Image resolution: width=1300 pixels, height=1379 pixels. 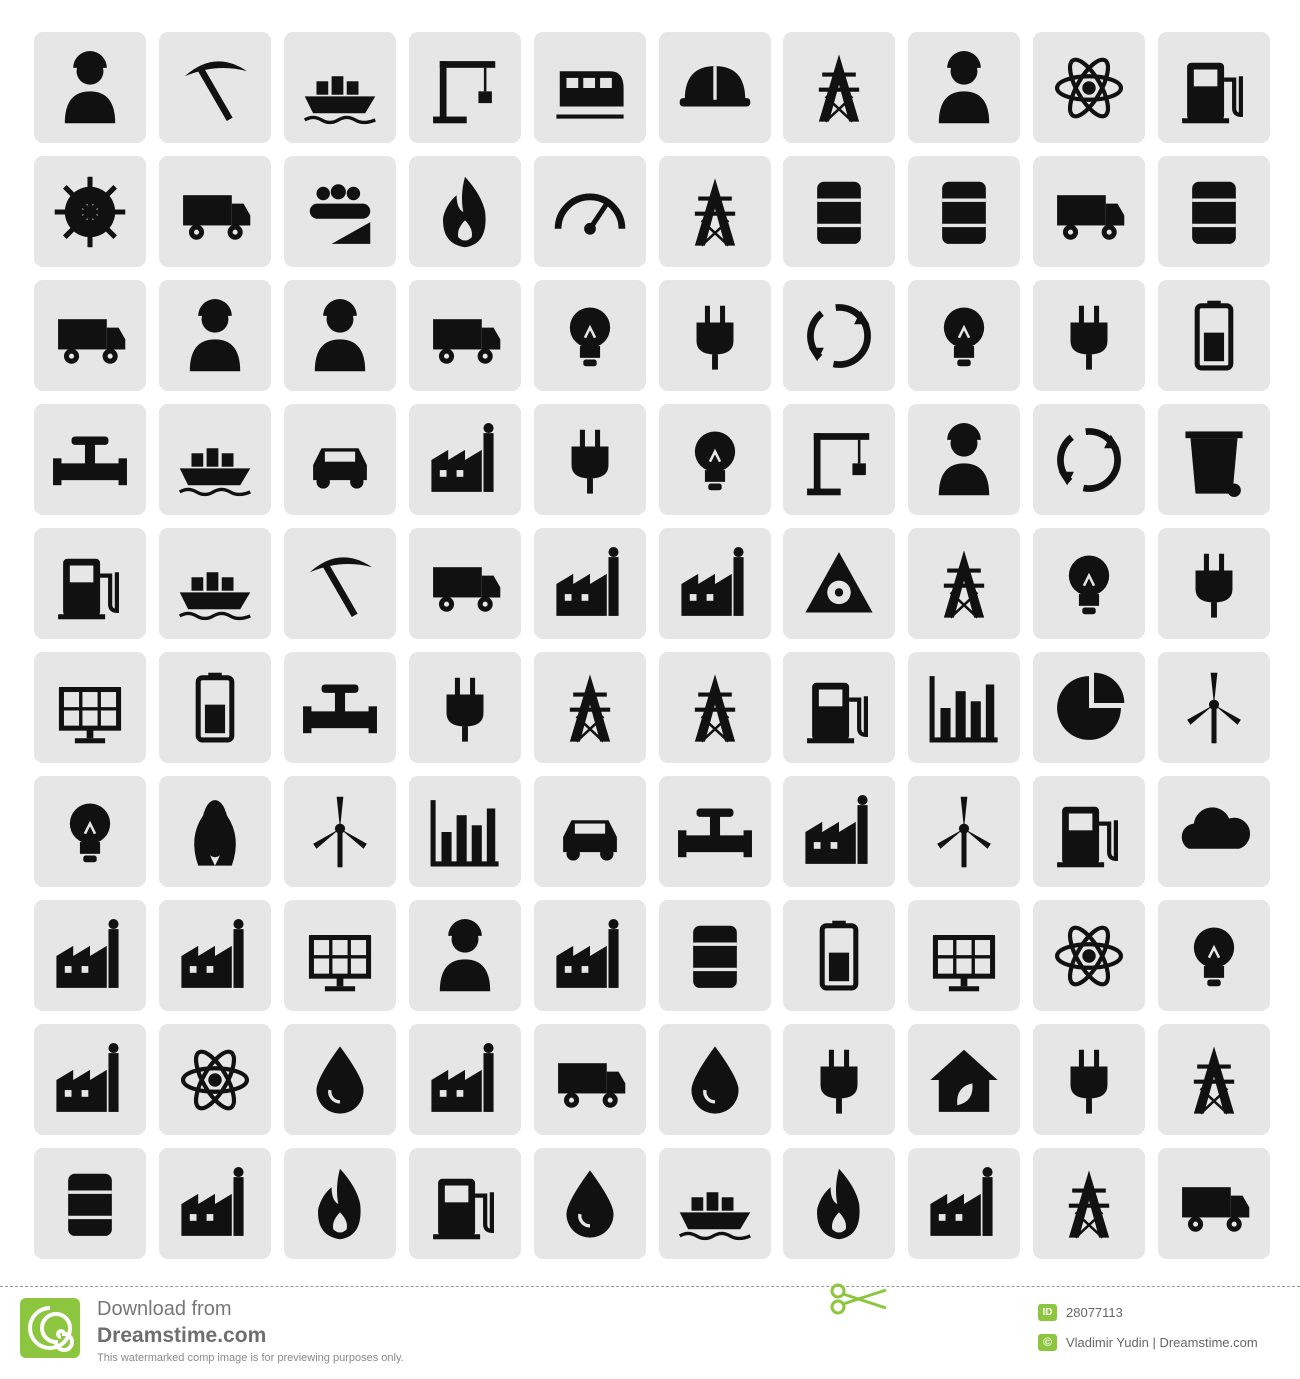 What do you see at coordinates (181, 1336) in the screenshot?
I see `dreamstime-link: Dreamstime.com` at bounding box center [181, 1336].